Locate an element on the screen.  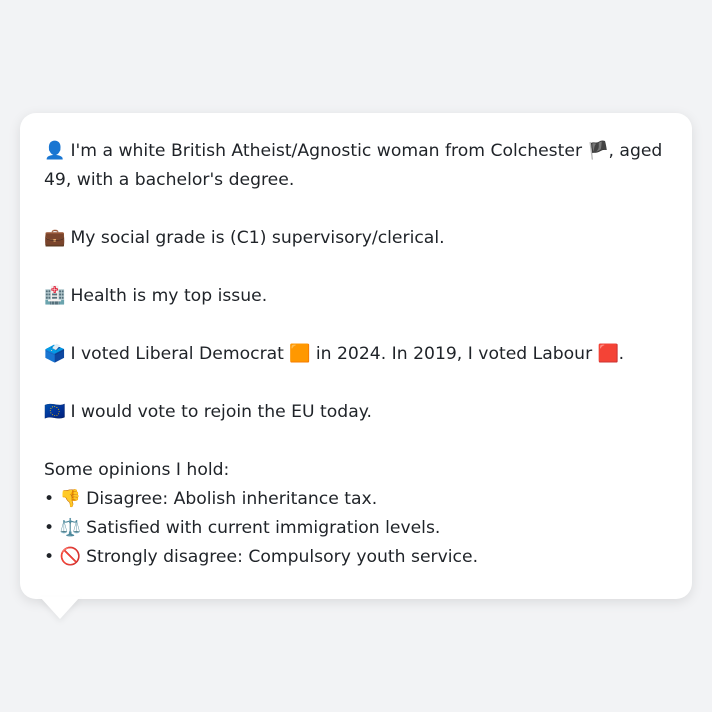
bubble-tail is located at coordinates (60, 608).